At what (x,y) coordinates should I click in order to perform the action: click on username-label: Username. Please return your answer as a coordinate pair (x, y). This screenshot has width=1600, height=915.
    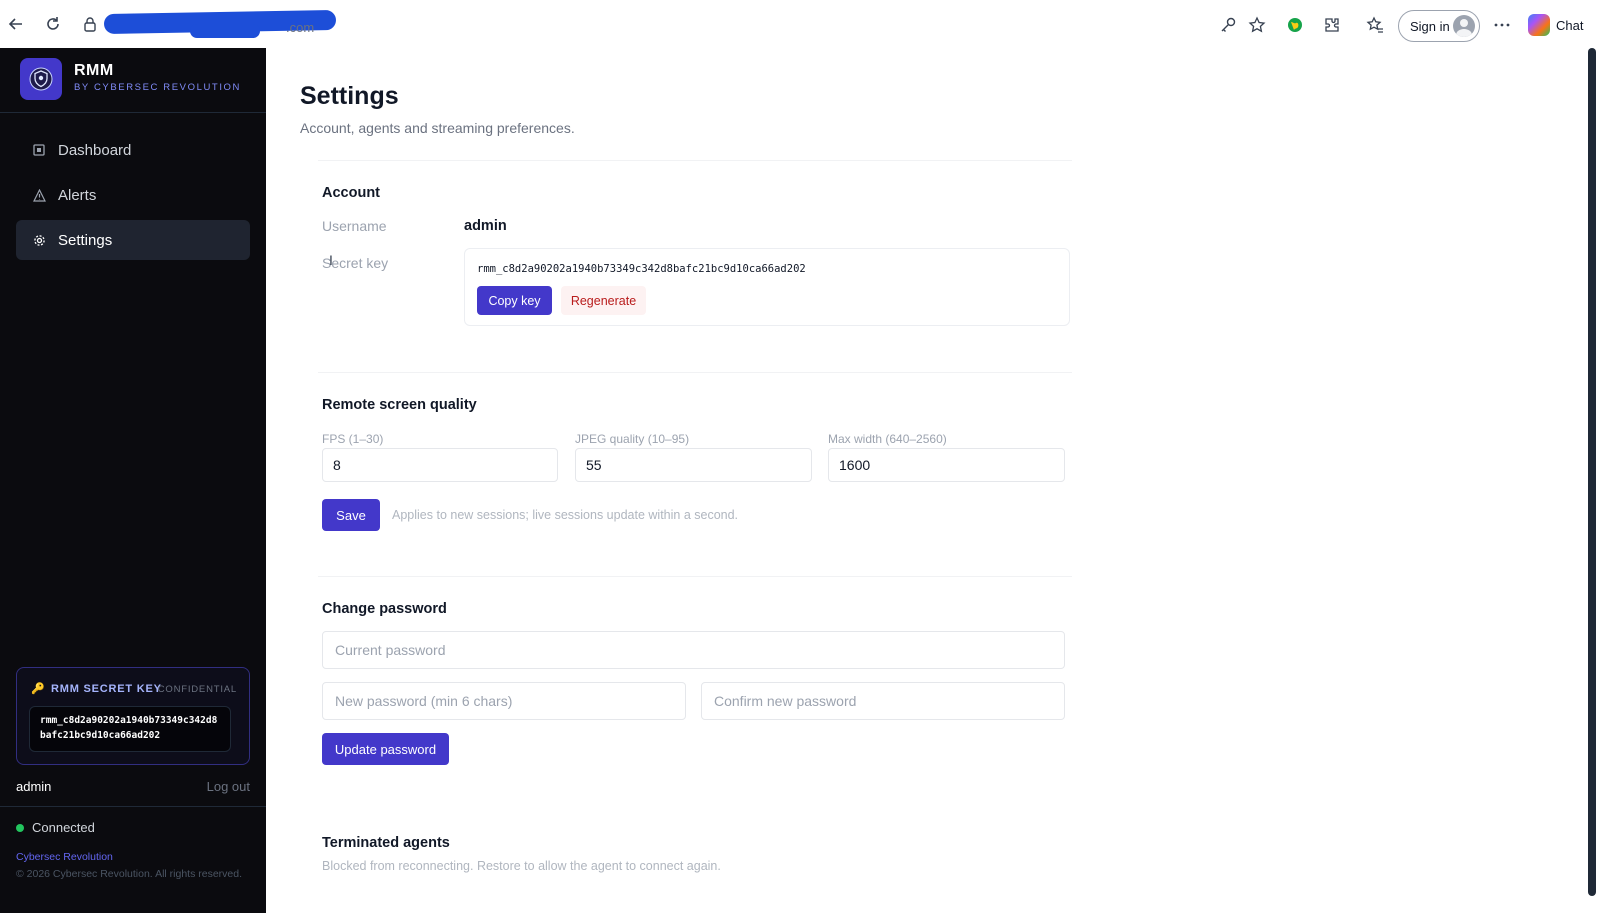
    Looking at the image, I should click on (354, 226).